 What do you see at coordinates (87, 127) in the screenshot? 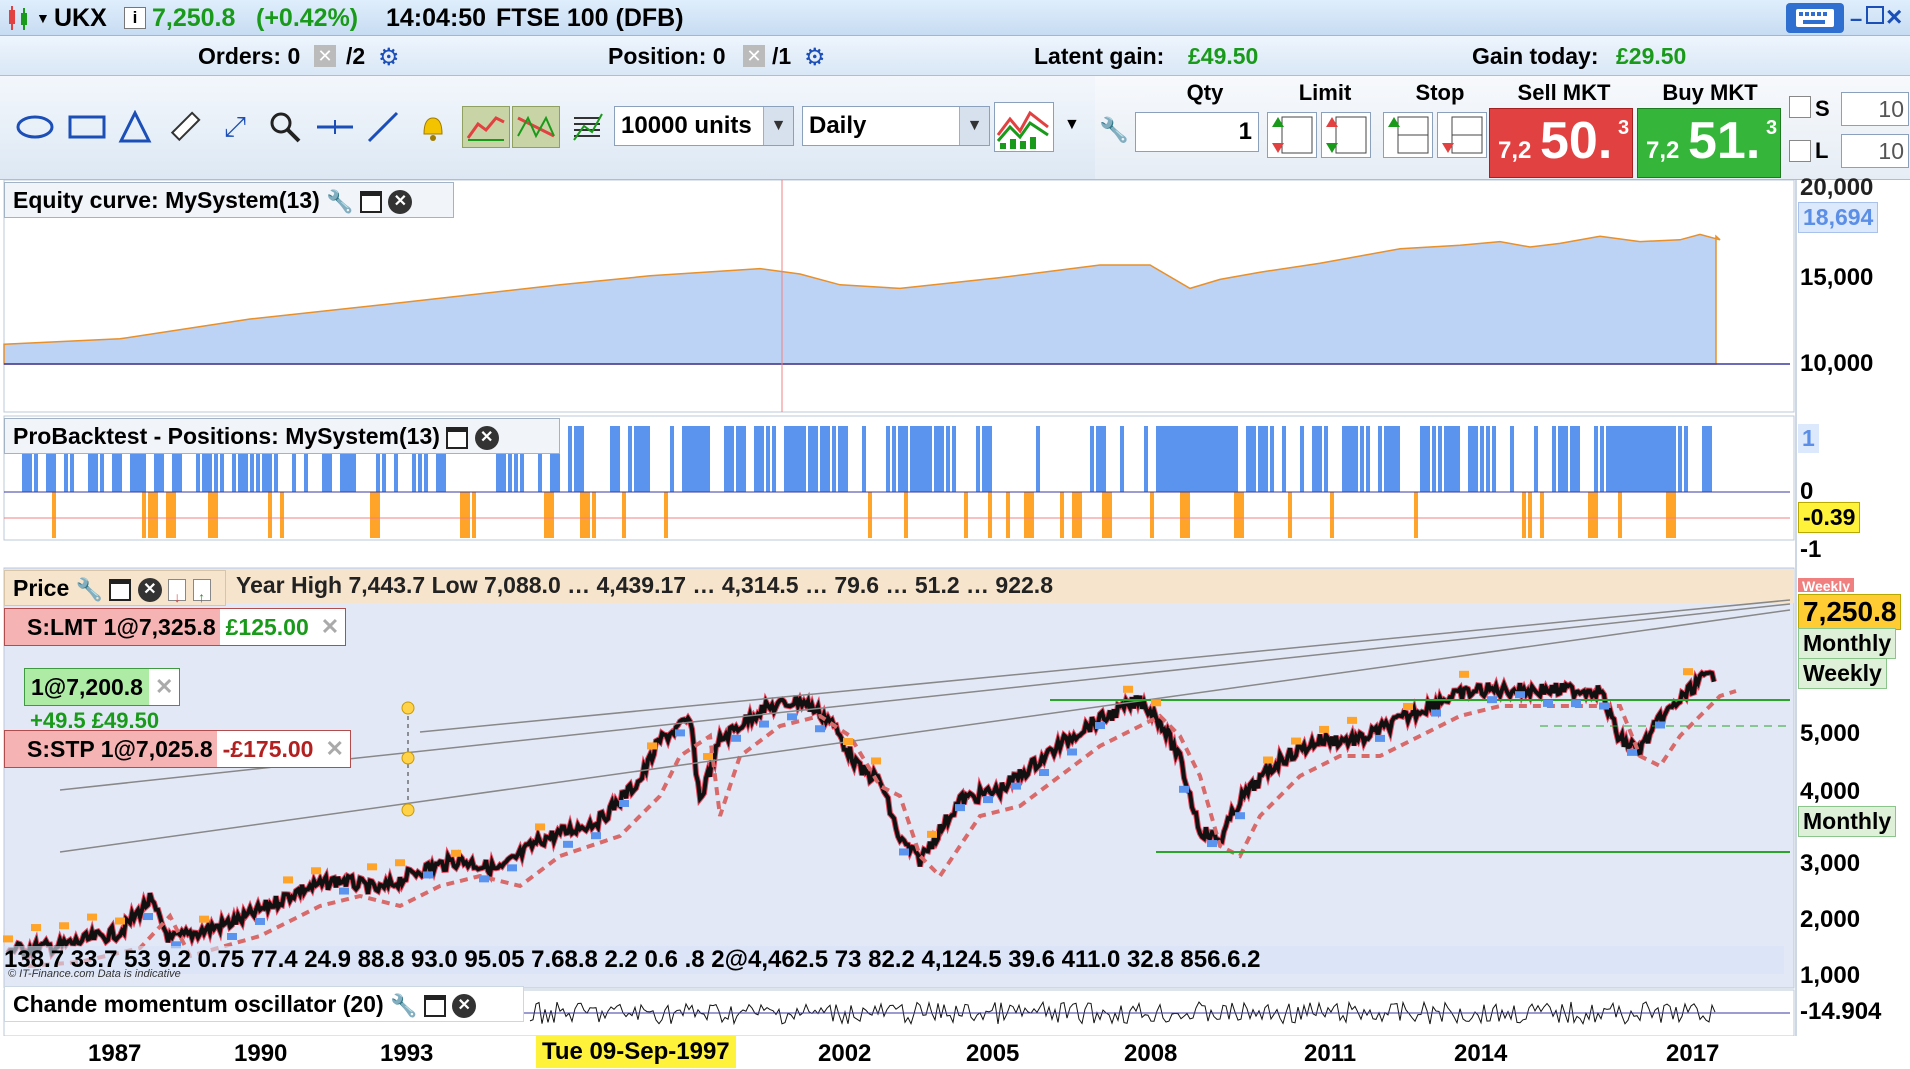
I see `rectangle-tool-icon` at bounding box center [87, 127].